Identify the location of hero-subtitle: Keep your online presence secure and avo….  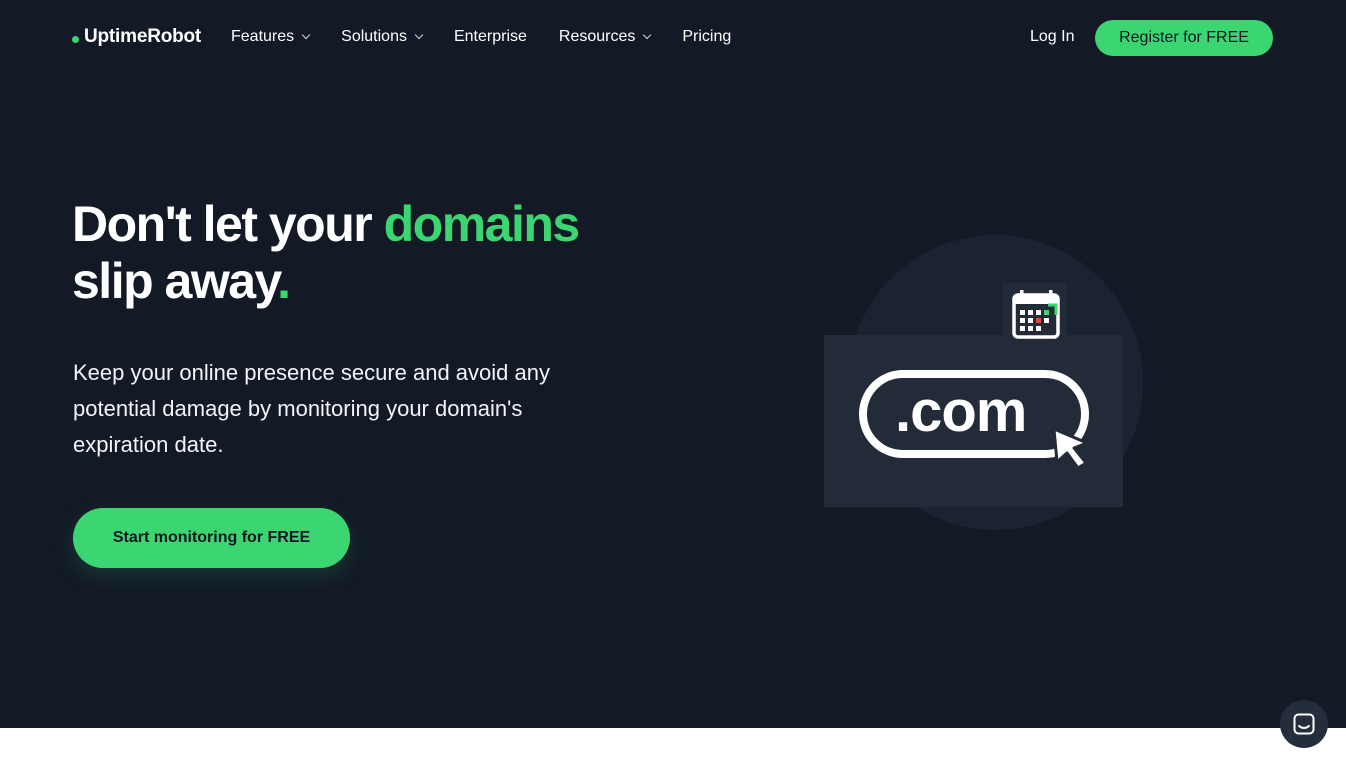
(311, 408).